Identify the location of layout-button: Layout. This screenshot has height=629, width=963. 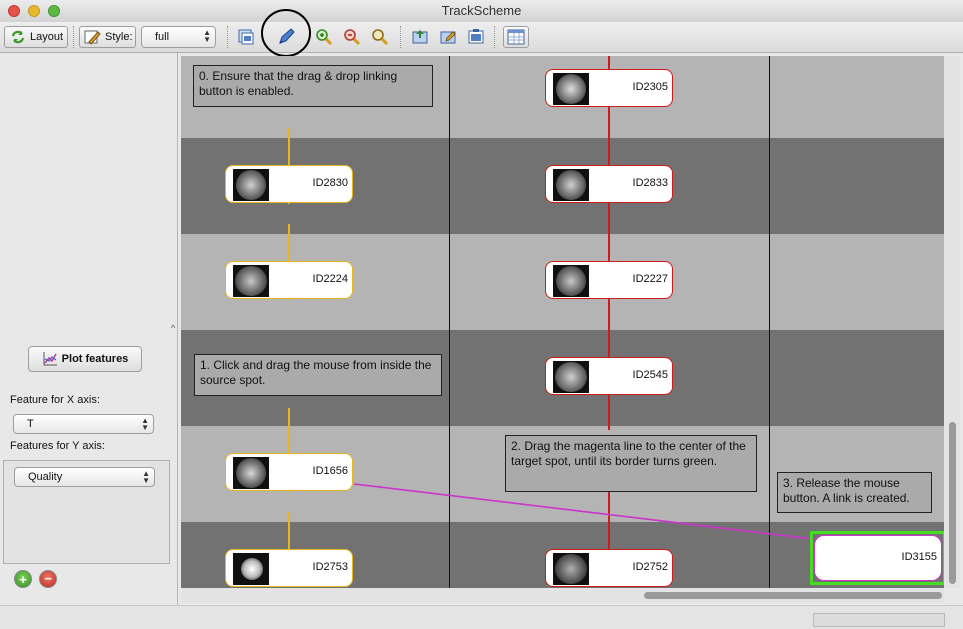
(36, 37).